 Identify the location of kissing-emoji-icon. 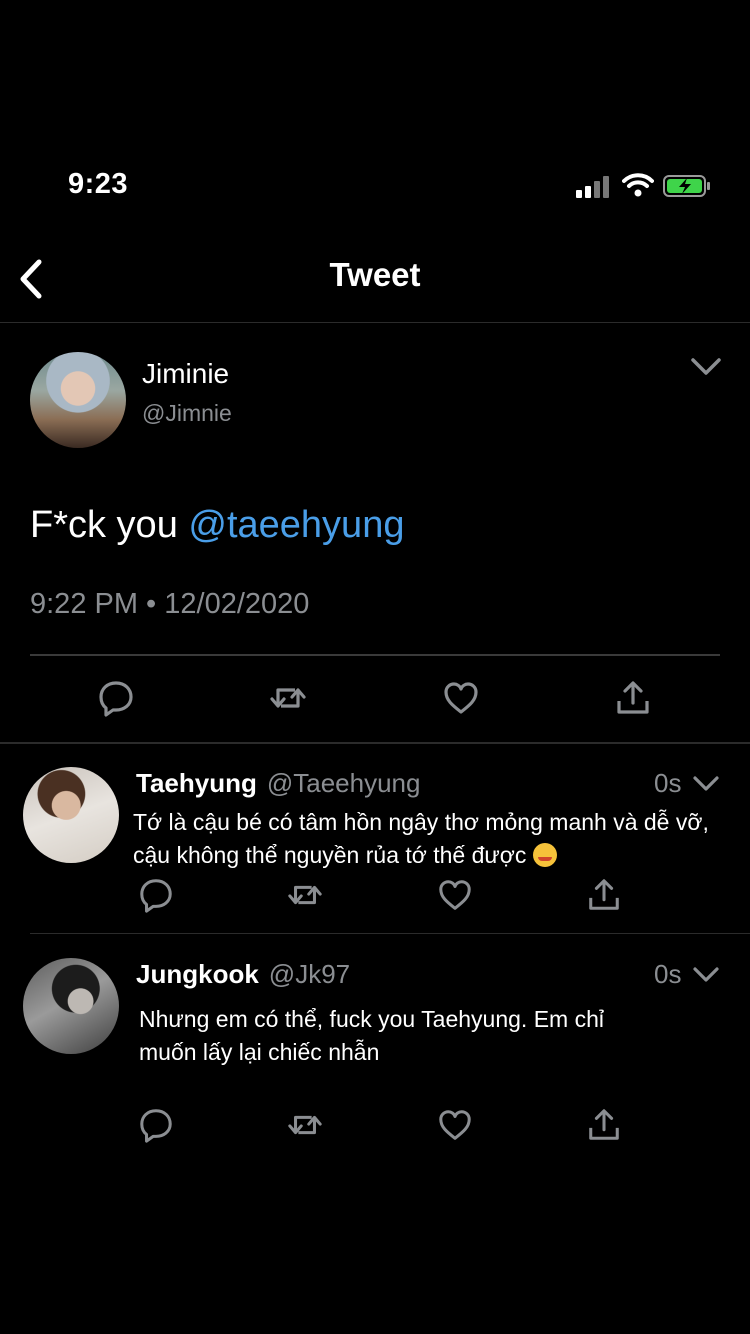
(544, 855).